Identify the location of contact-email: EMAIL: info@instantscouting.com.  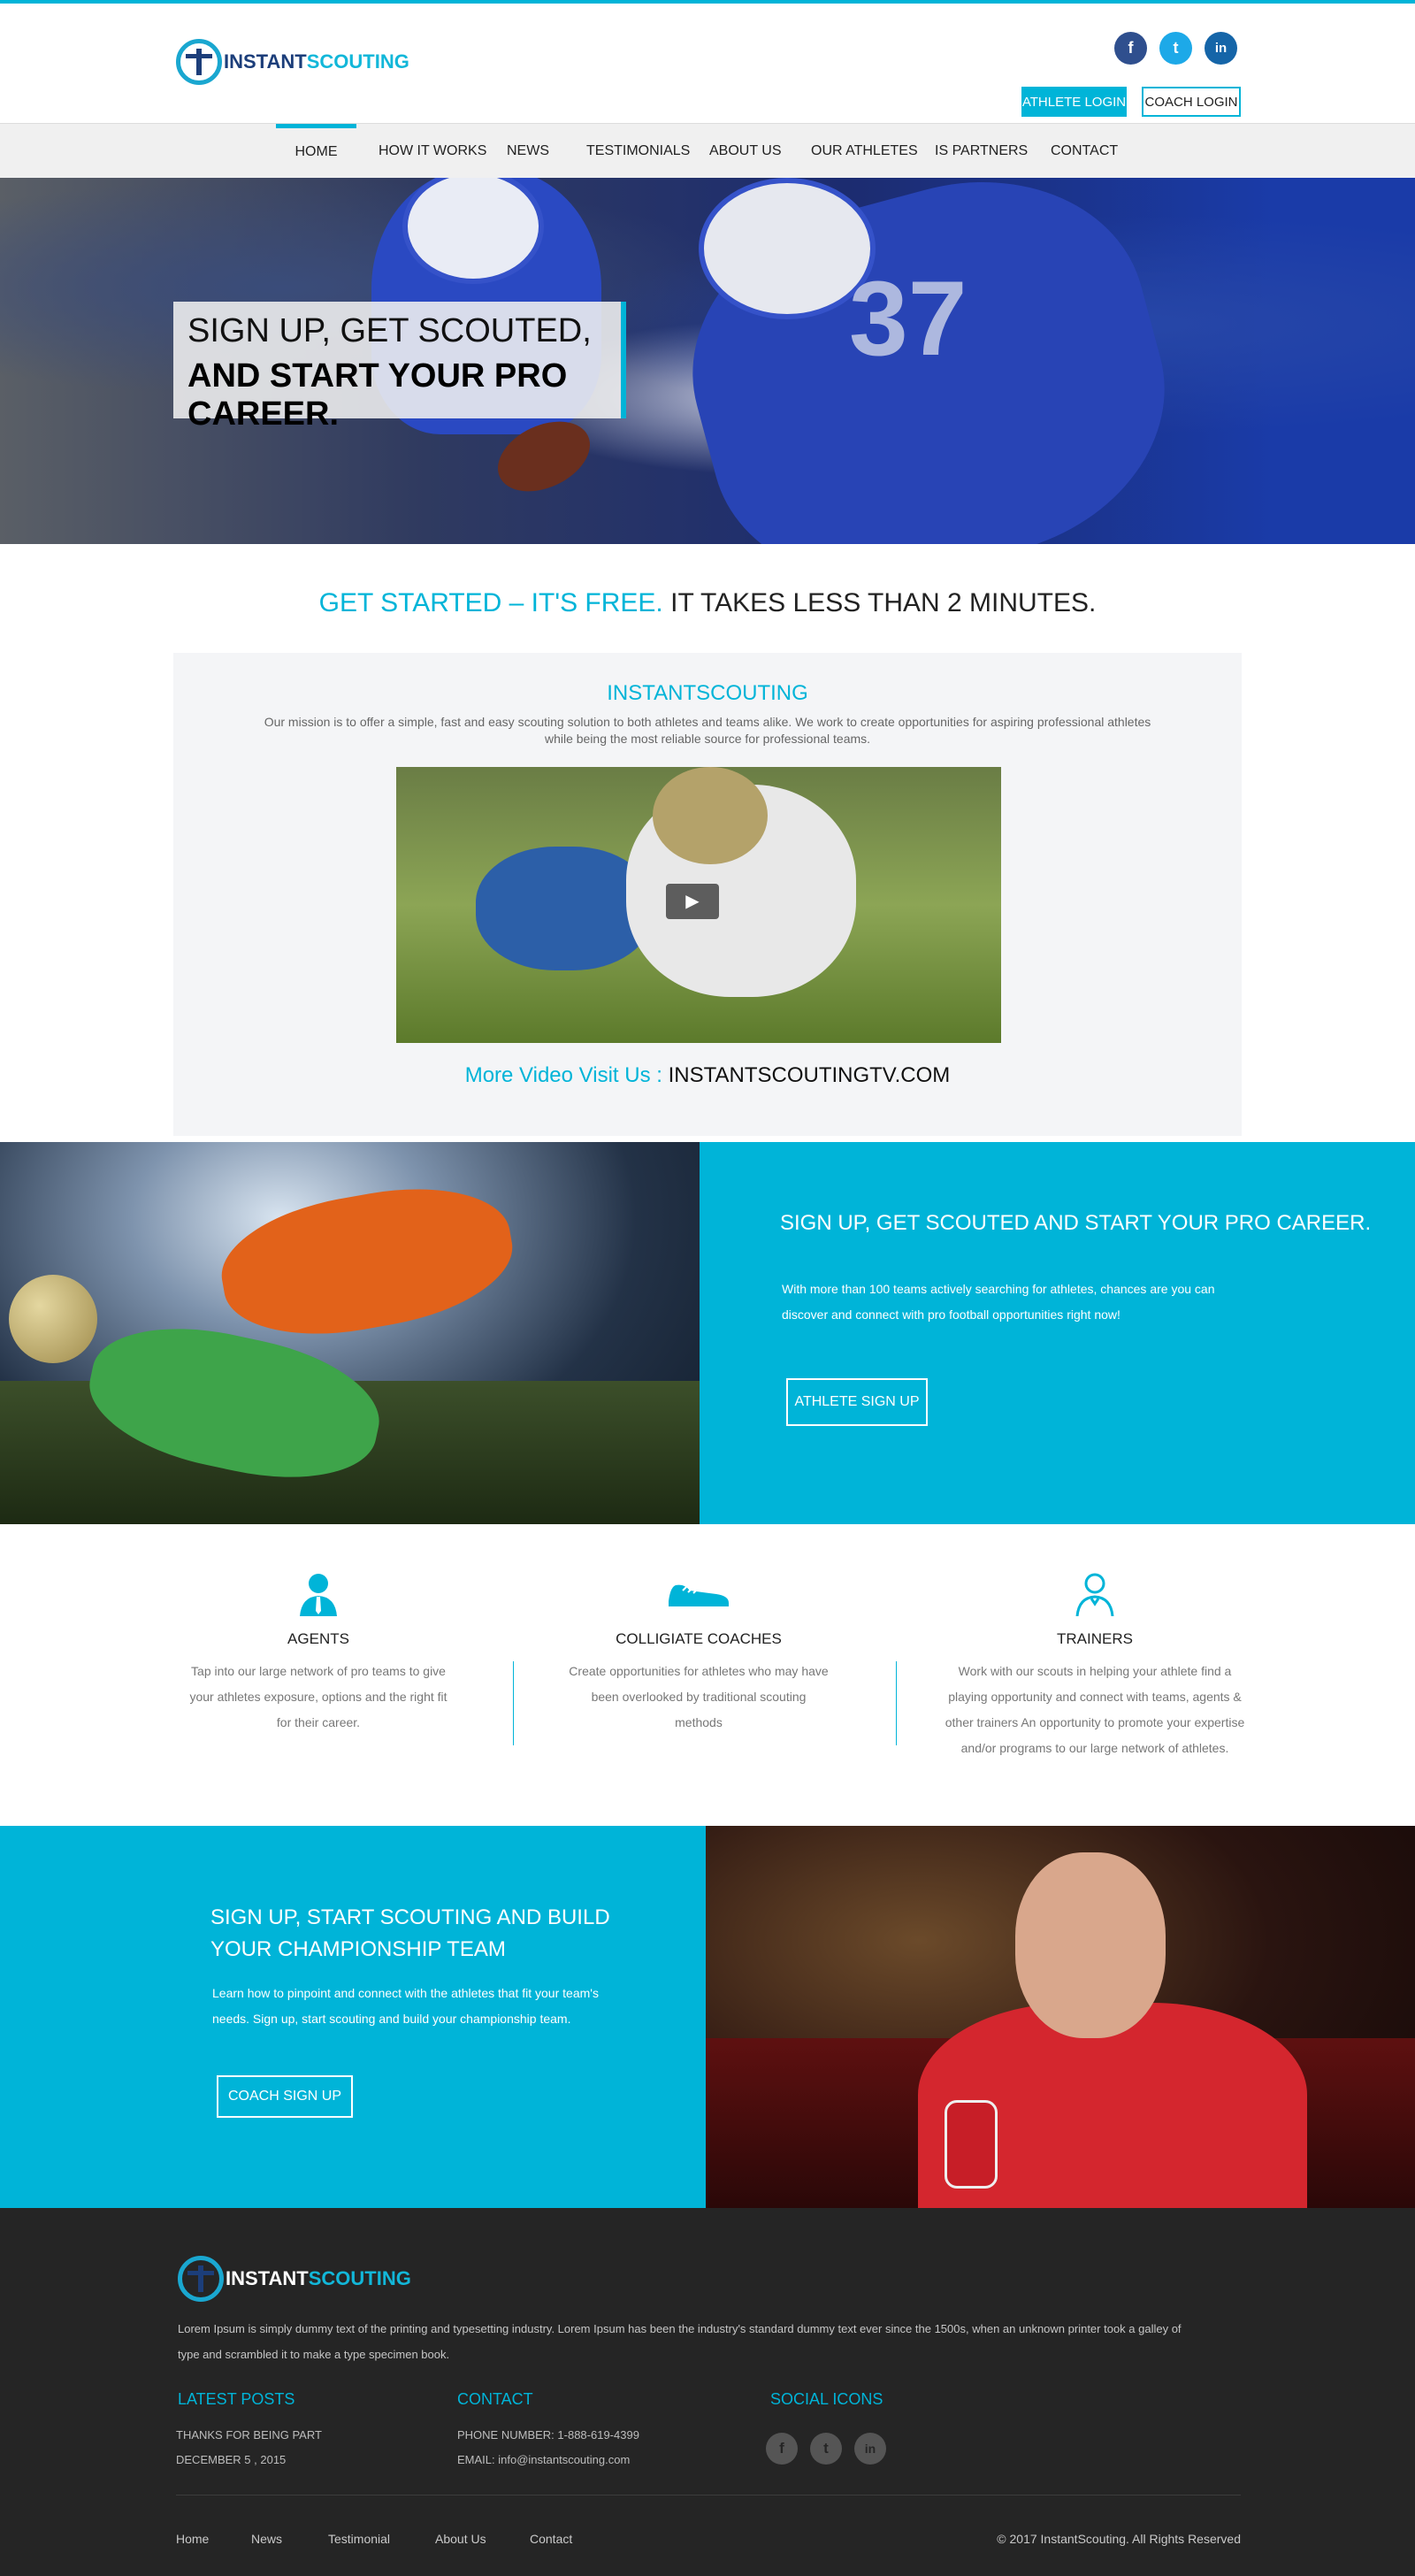
(543, 2459).